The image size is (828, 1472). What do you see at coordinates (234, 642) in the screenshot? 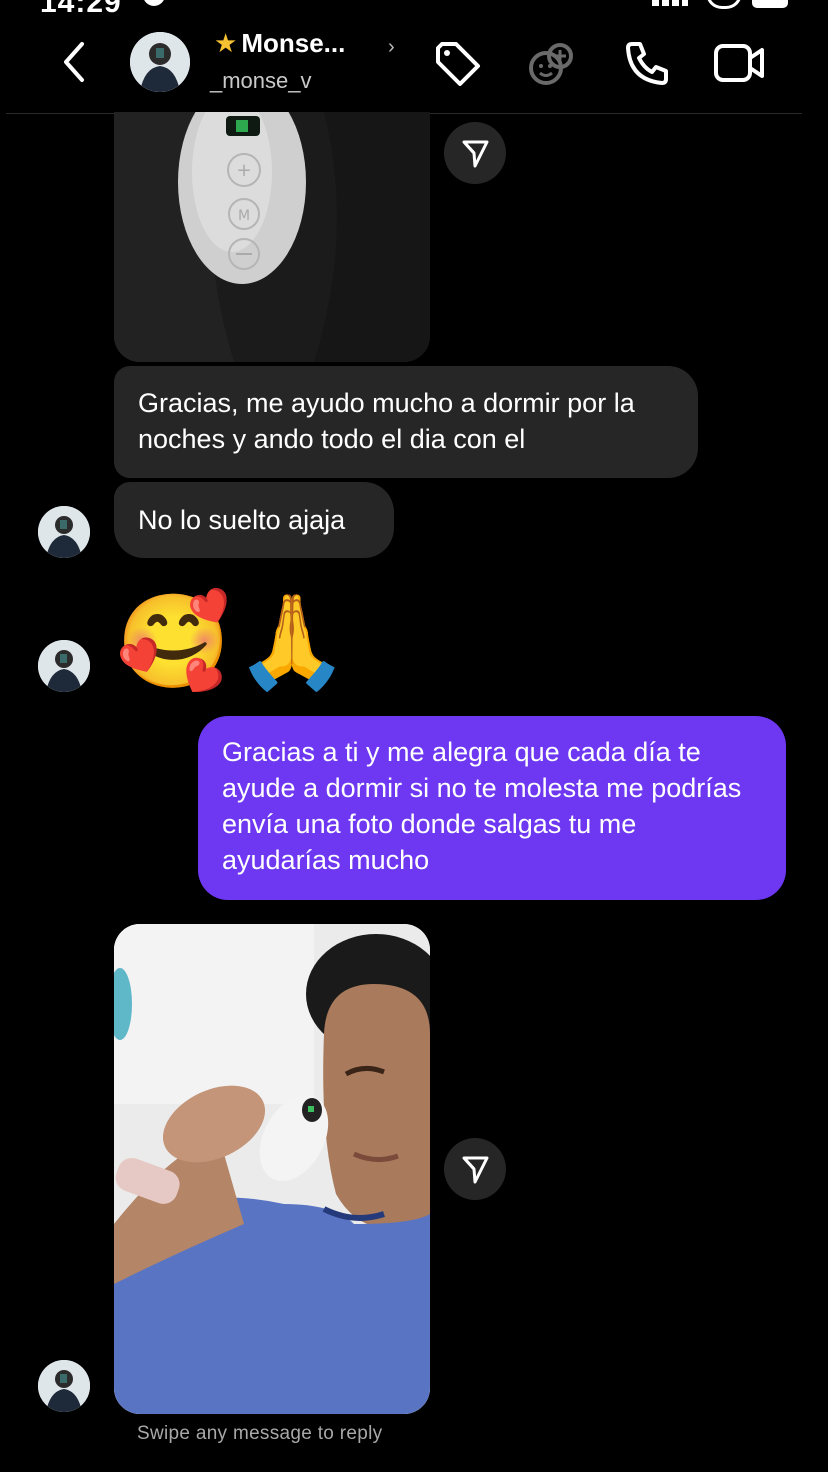
I see `emoji-message: 🥰🙏` at bounding box center [234, 642].